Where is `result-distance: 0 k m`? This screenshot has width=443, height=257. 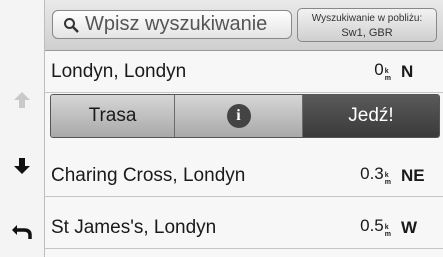 result-distance: 0 k m is located at coordinates (382, 72).